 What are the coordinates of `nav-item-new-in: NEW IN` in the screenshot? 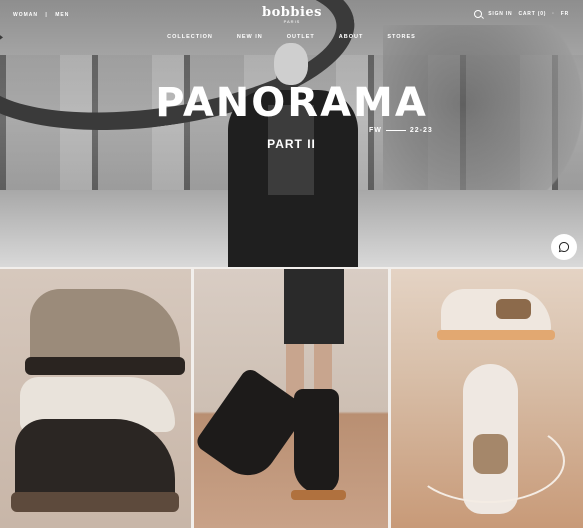 It's located at (250, 37).